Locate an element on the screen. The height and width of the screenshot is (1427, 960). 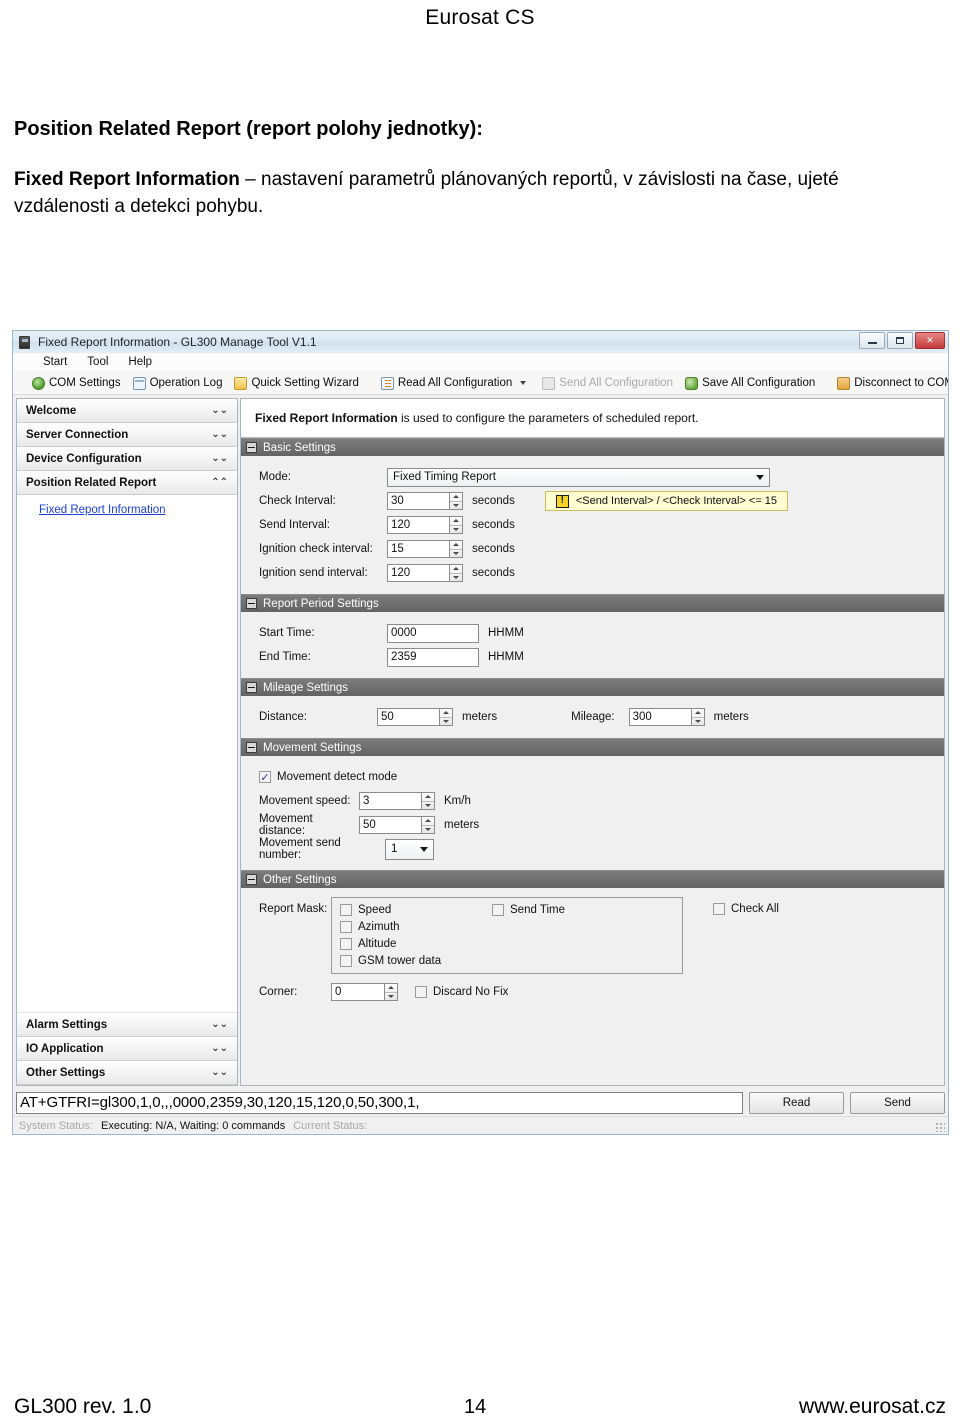
check-interval-stepper: 30 is located at coordinates (425, 501).